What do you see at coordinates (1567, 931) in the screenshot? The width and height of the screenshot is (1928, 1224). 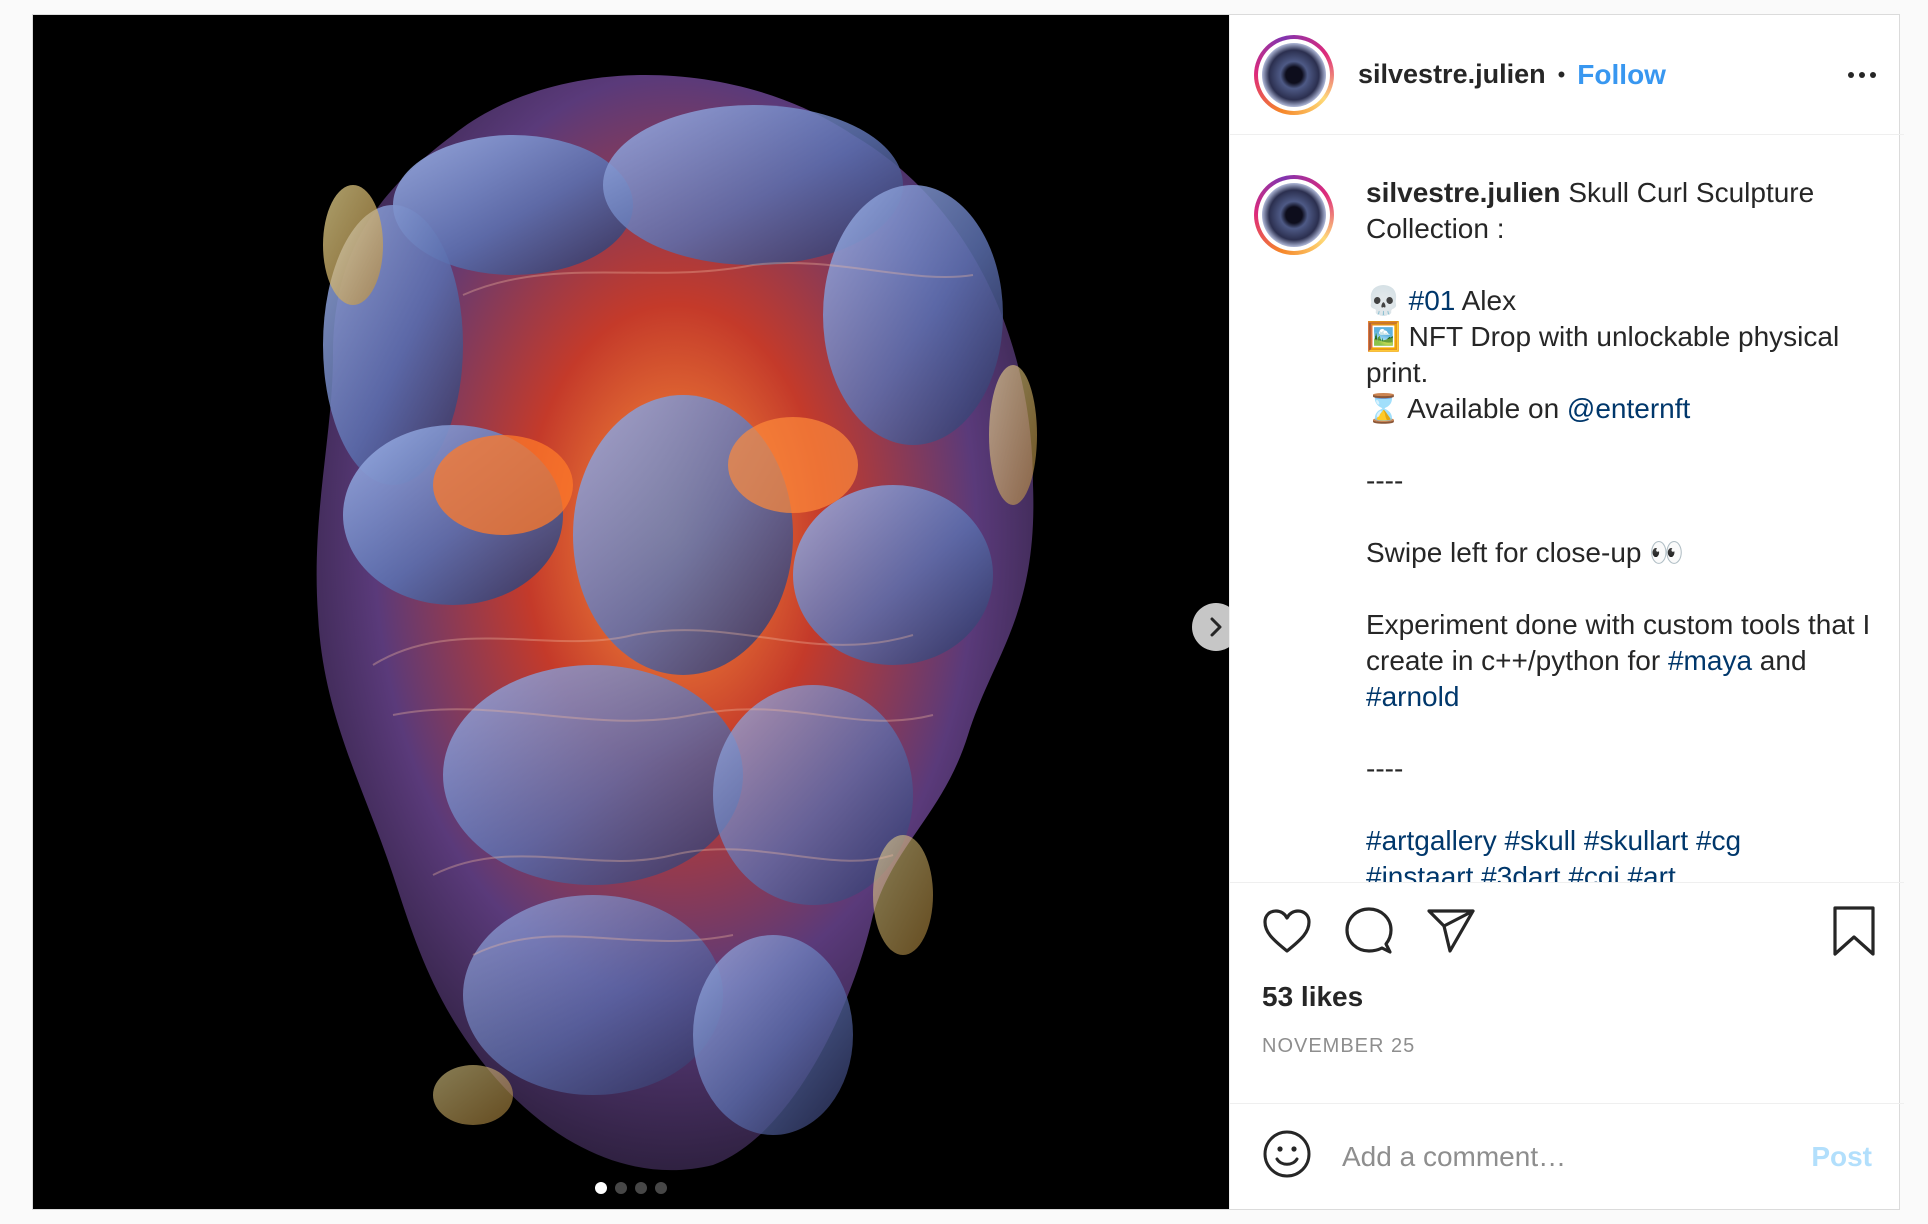 I see `action-bar` at bounding box center [1567, 931].